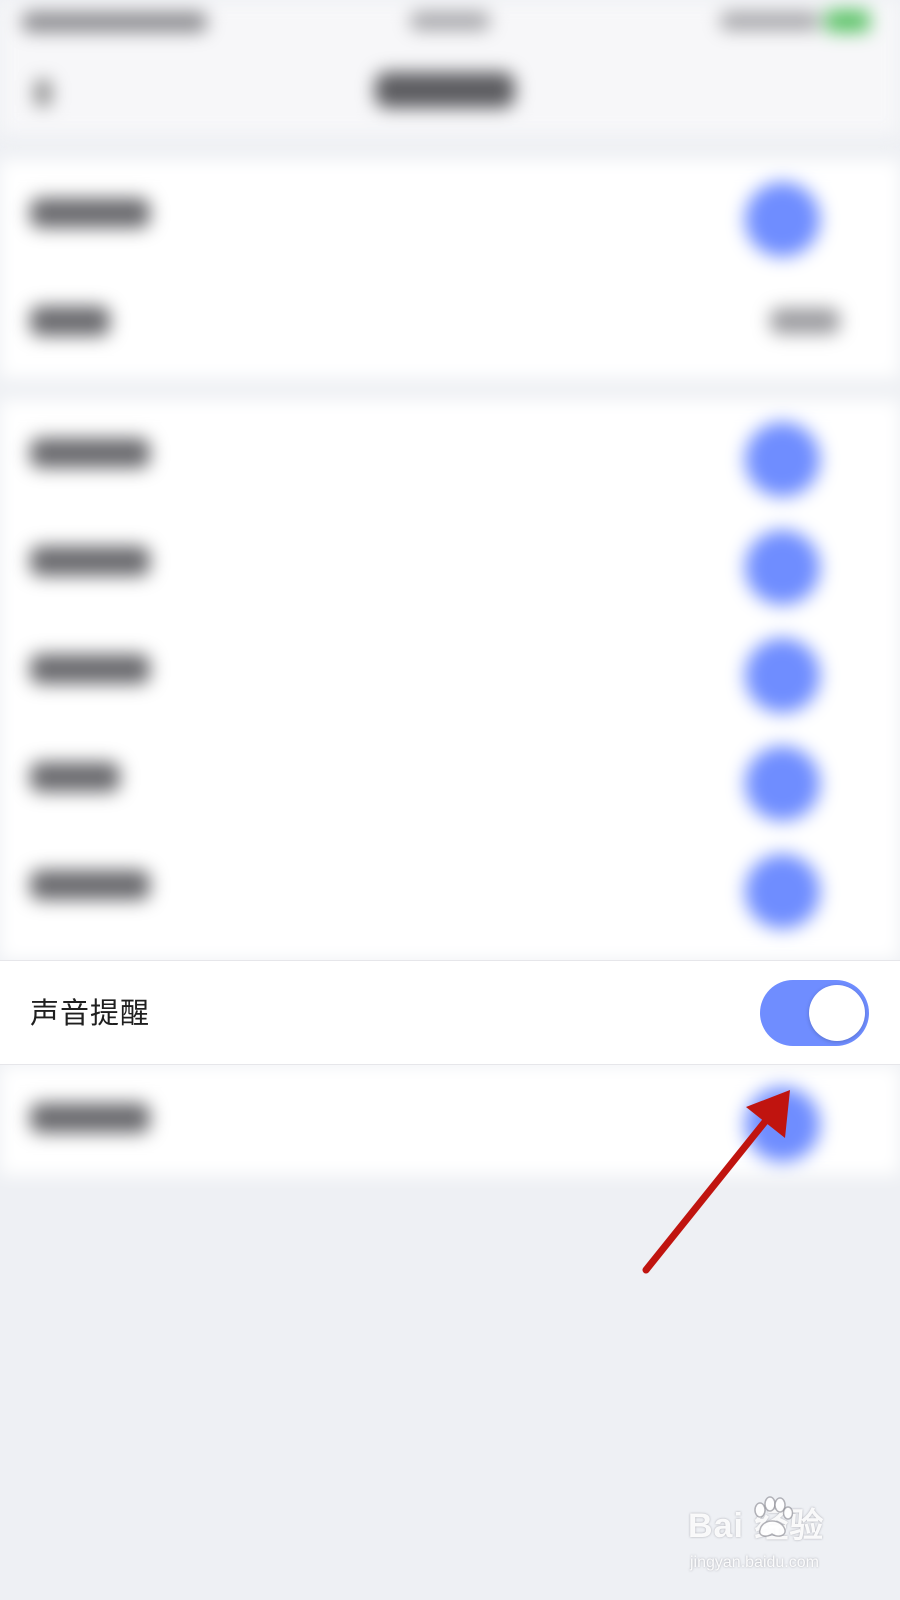 This screenshot has width=900, height=1600. Describe the element at coordinates (805, 321) in the screenshot. I see `row-value` at that location.